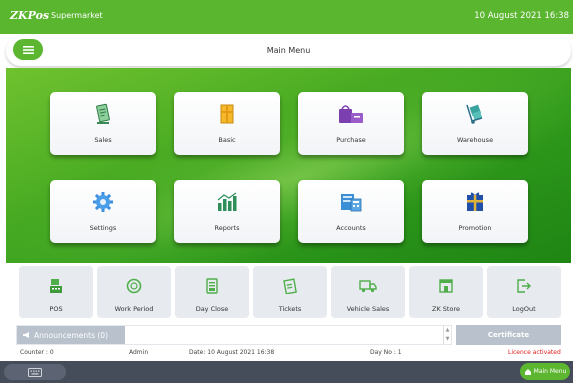 Image resolution: width=573 pixels, height=383 pixels. I want to click on purchase-bag-icon, so click(351, 114).